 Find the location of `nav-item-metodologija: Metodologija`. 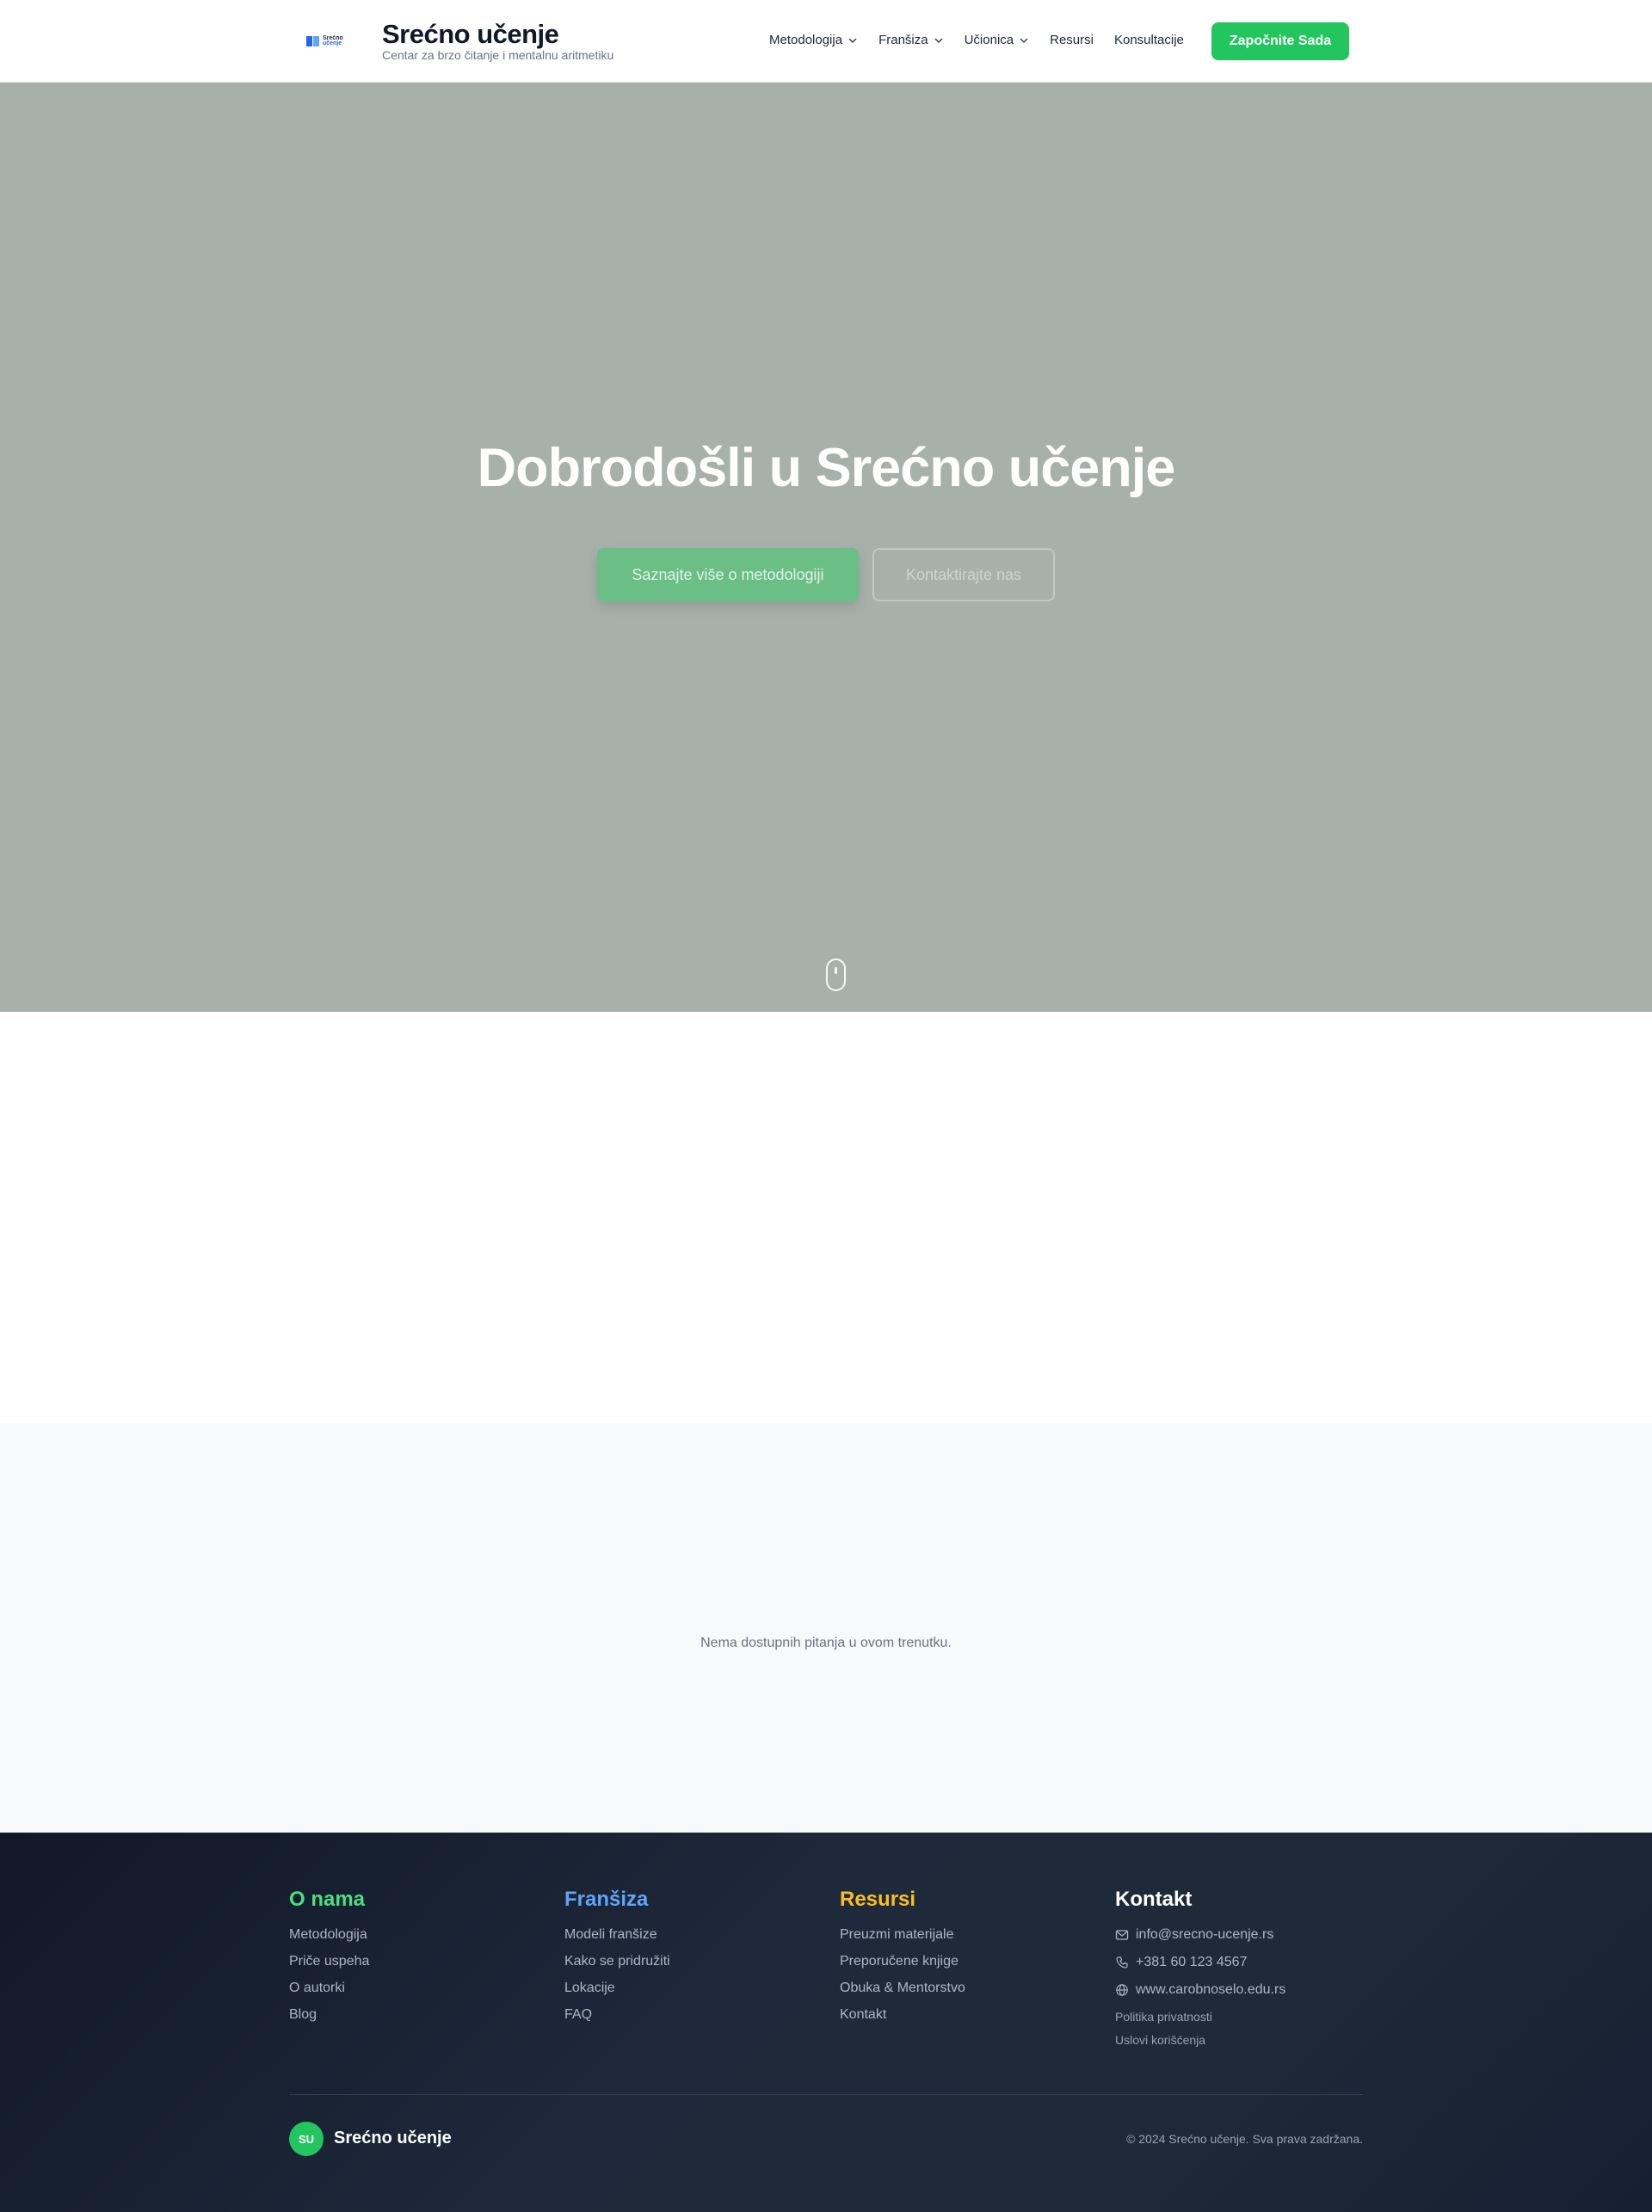

nav-item-metodologija: Metodologija is located at coordinates (813, 40).